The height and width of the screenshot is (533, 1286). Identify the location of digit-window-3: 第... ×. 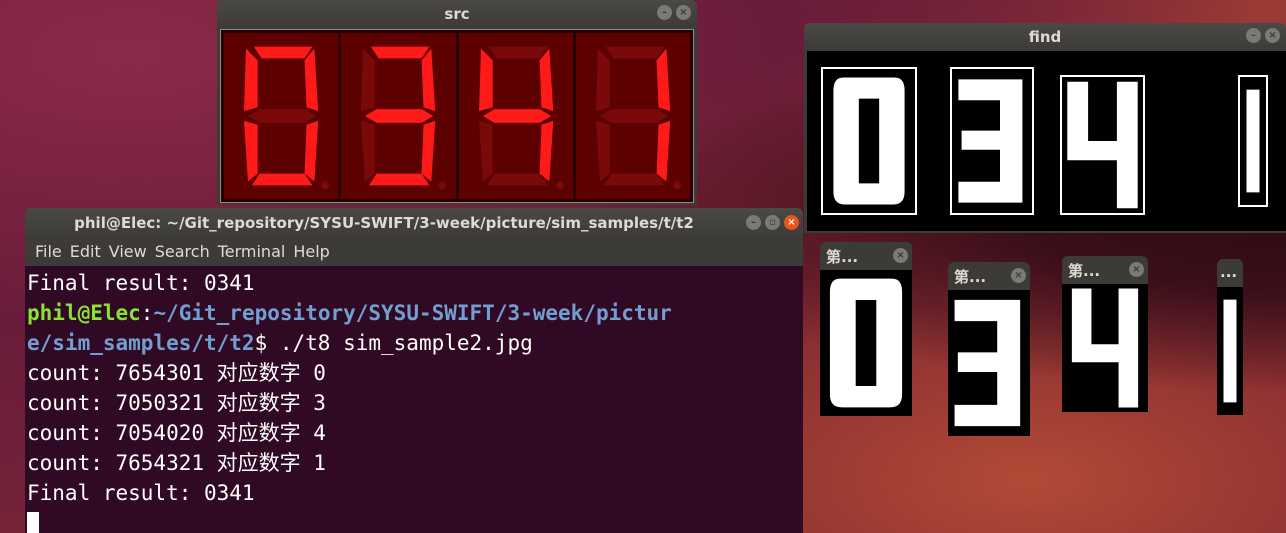
(1105, 334).